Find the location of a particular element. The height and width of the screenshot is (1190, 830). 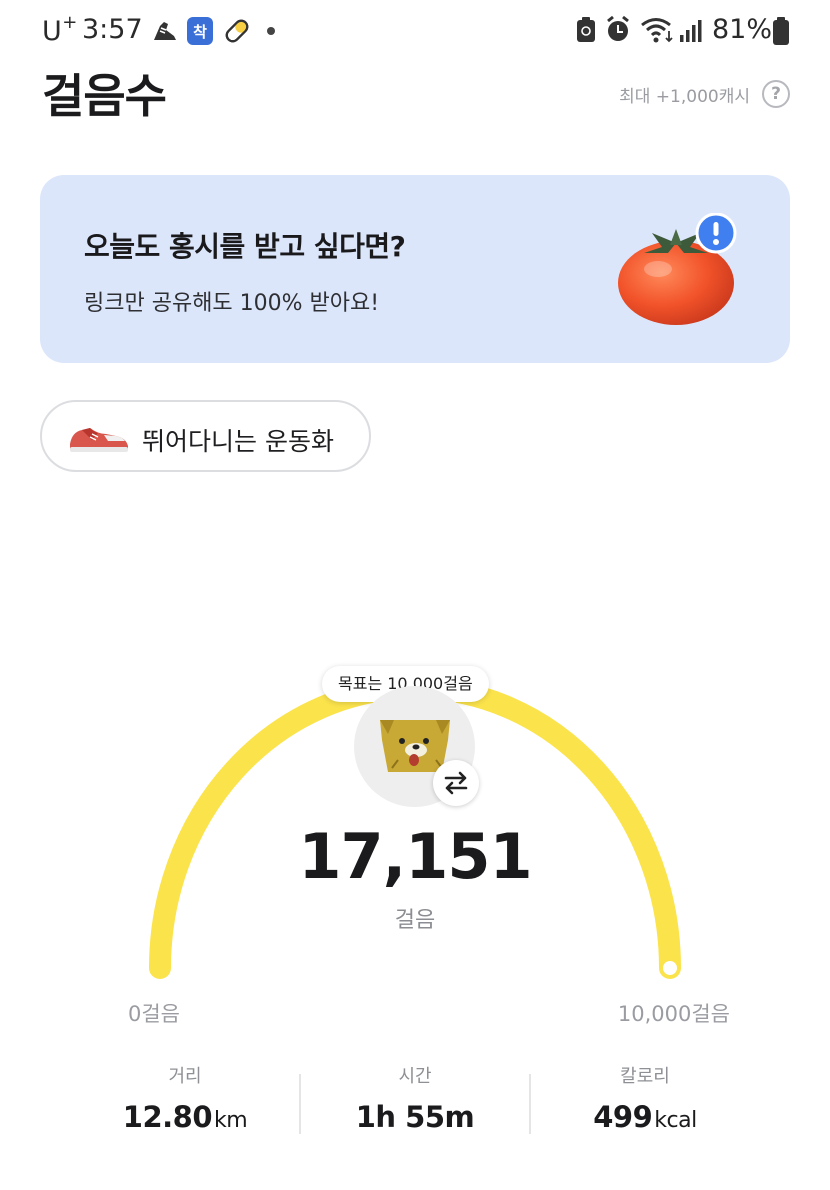

calories-value: 499kcal is located at coordinates (645, 1117).